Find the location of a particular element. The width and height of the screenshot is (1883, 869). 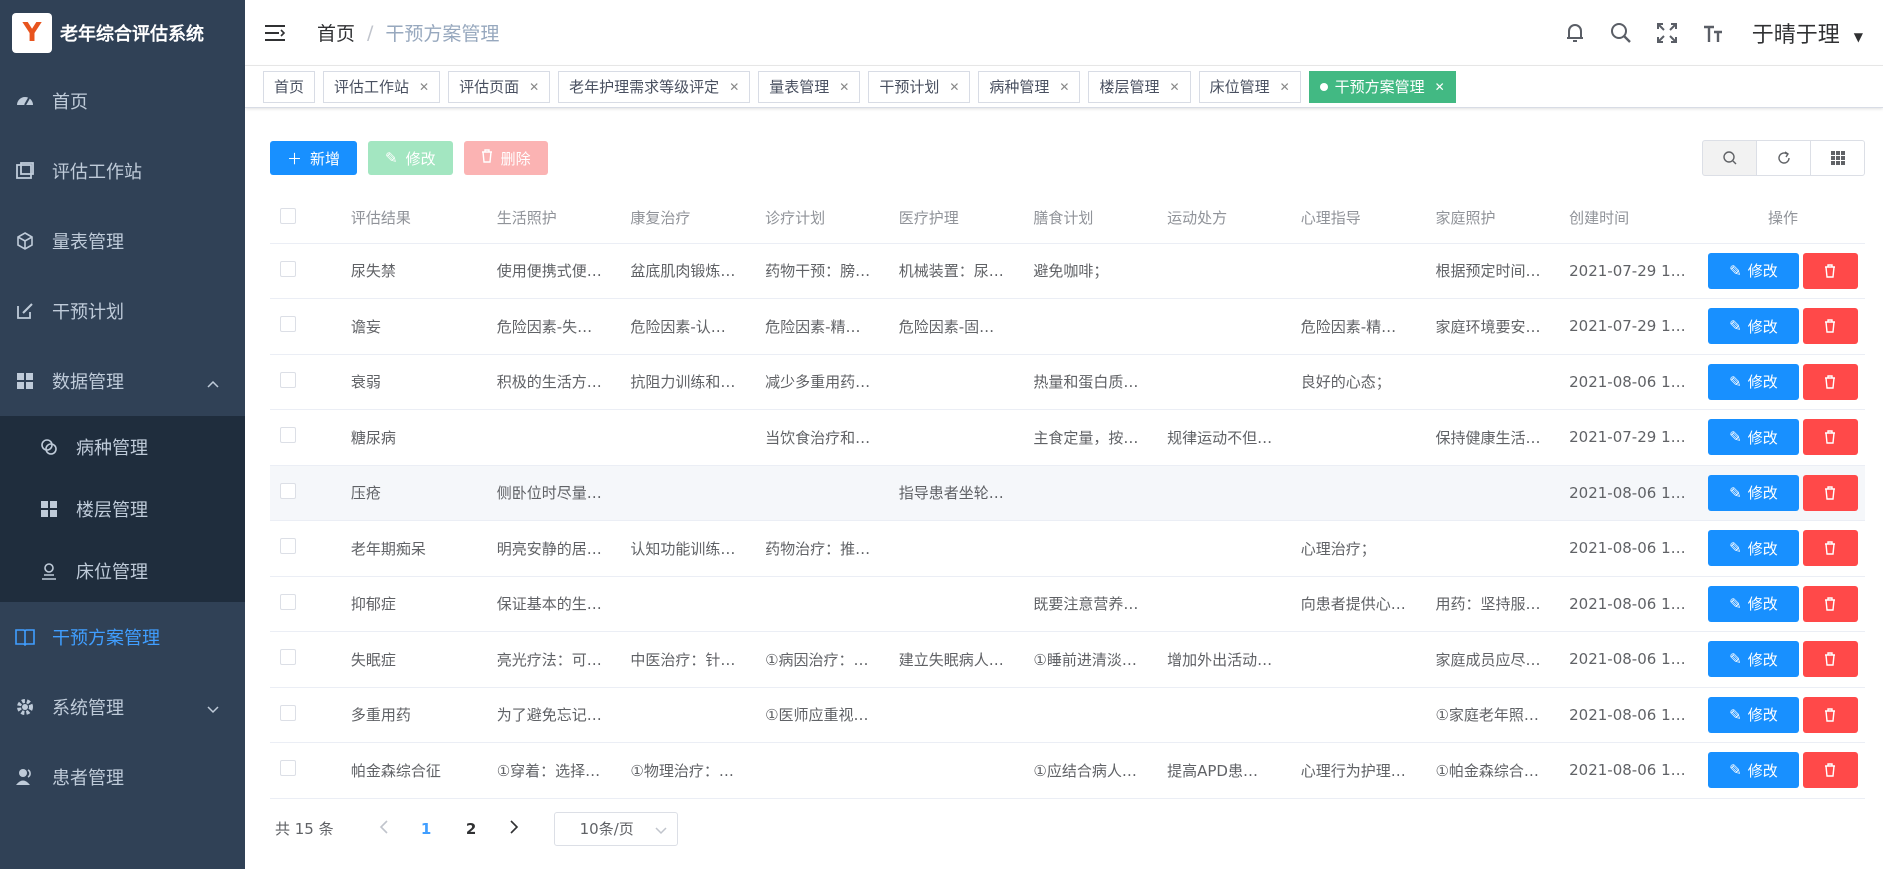

tag-disease: 病种管理 ✕ is located at coordinates (1029, 86).